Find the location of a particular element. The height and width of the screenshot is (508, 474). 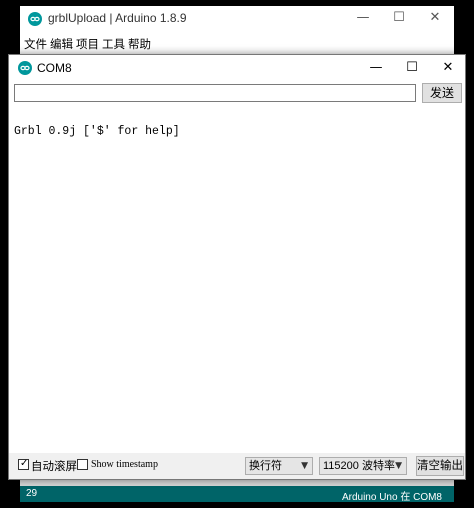

ide-window-title: grblUpload | Arduino 1.8.9 is located at coordinates (117, 18).